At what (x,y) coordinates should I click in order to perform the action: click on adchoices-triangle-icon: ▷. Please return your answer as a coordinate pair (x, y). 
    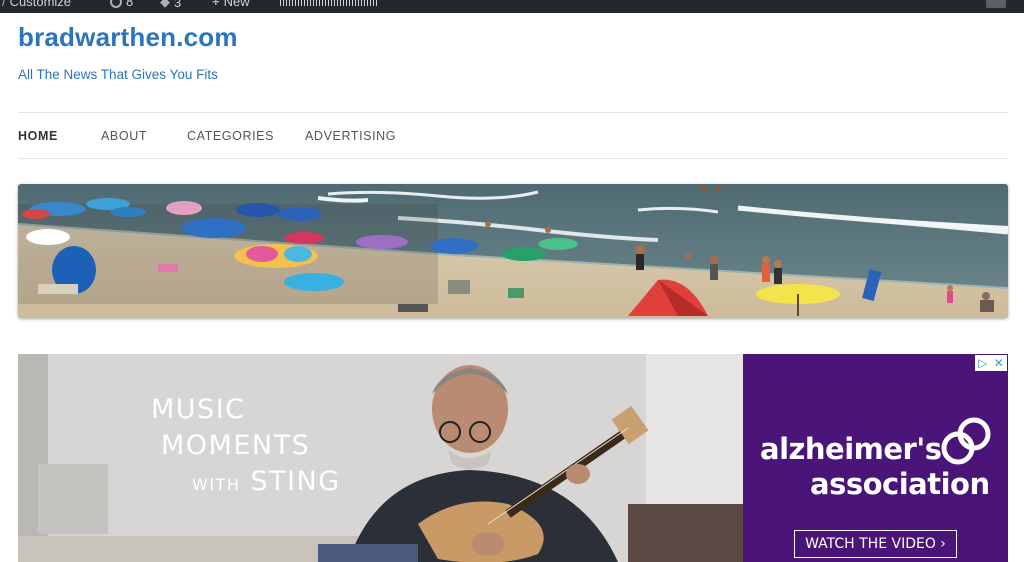
    Looking at the image, I should click on (982, 363).